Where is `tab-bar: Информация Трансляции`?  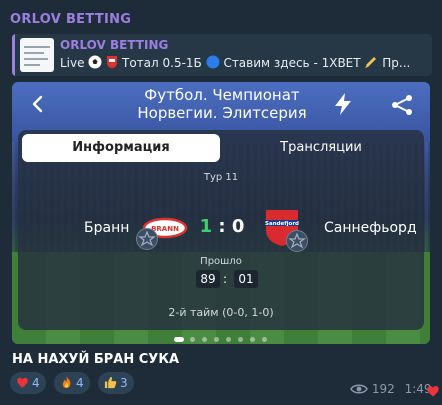 tab-bar: Информация Трансляции is located at coordinates (221, 148).